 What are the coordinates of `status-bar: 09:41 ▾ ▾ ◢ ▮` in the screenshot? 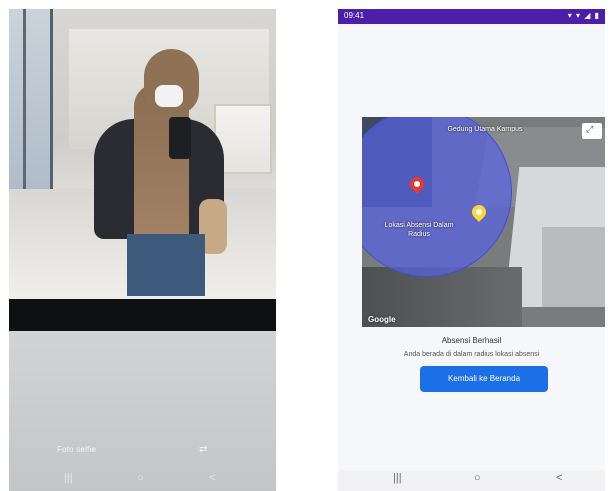 It's located at (471, 16).